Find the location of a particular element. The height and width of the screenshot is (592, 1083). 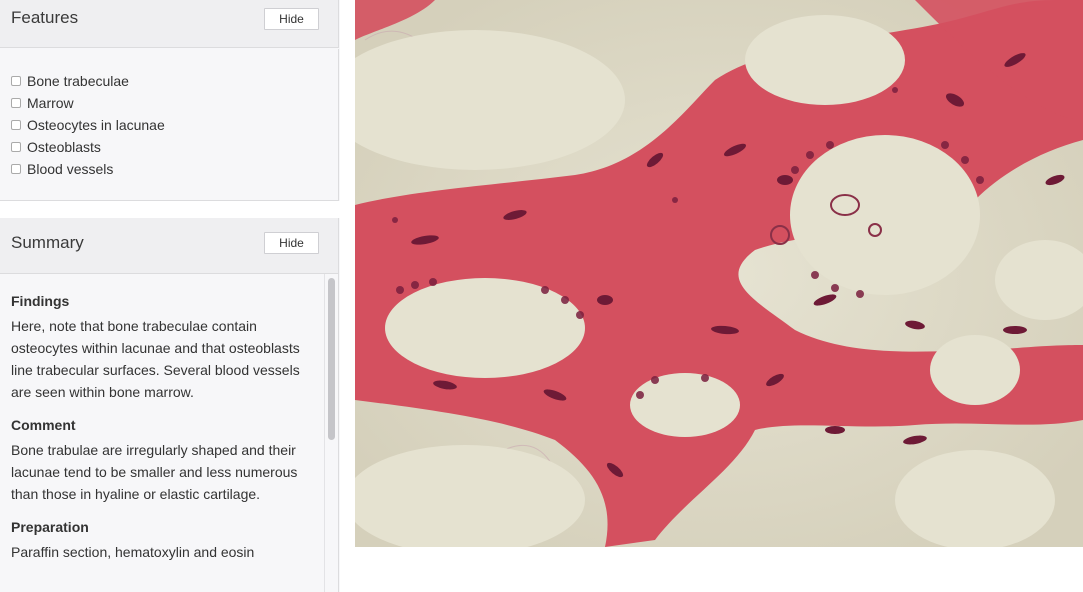

feature-label: Marrow is located at coordinates (50, 103).